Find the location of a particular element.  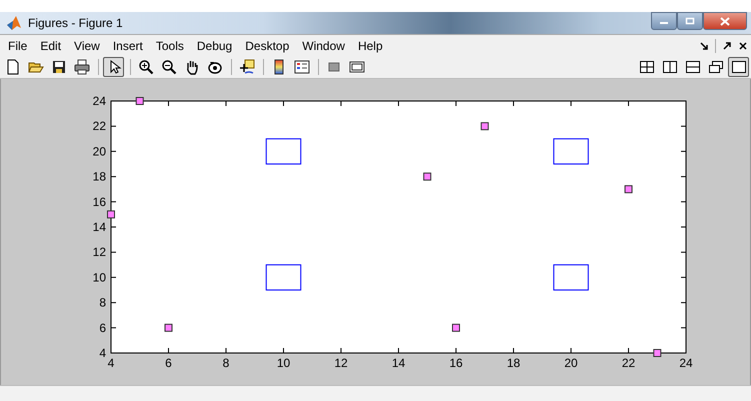

menu-item: Desktop is located at coordinates (267, 45).